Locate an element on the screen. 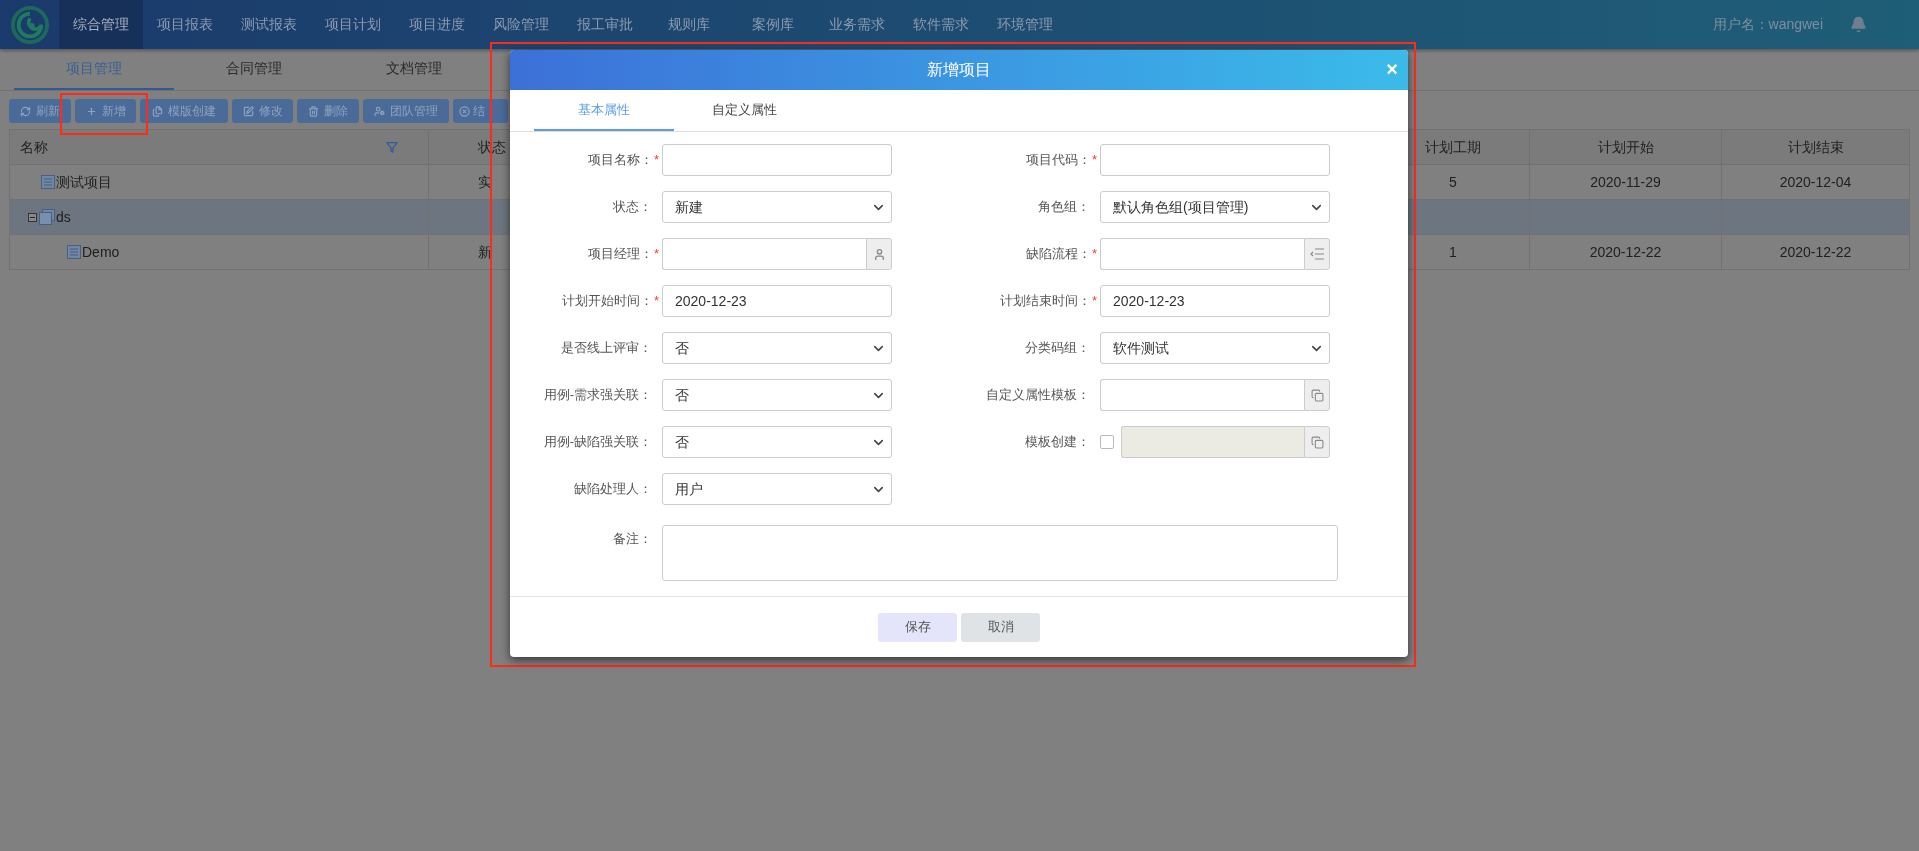  field-label: 状态： is located at coordinates (632, 207).